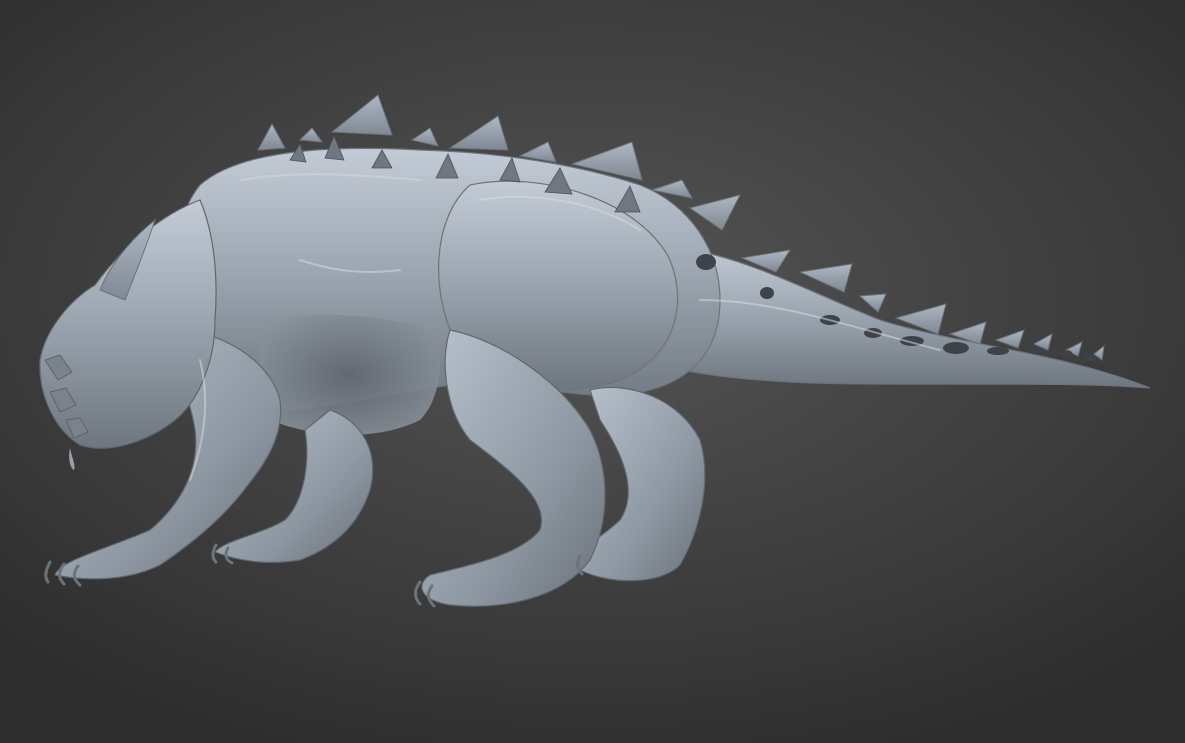  Describe the element at coordinates (128, 324) in the screenshot. I see `head` at that location.